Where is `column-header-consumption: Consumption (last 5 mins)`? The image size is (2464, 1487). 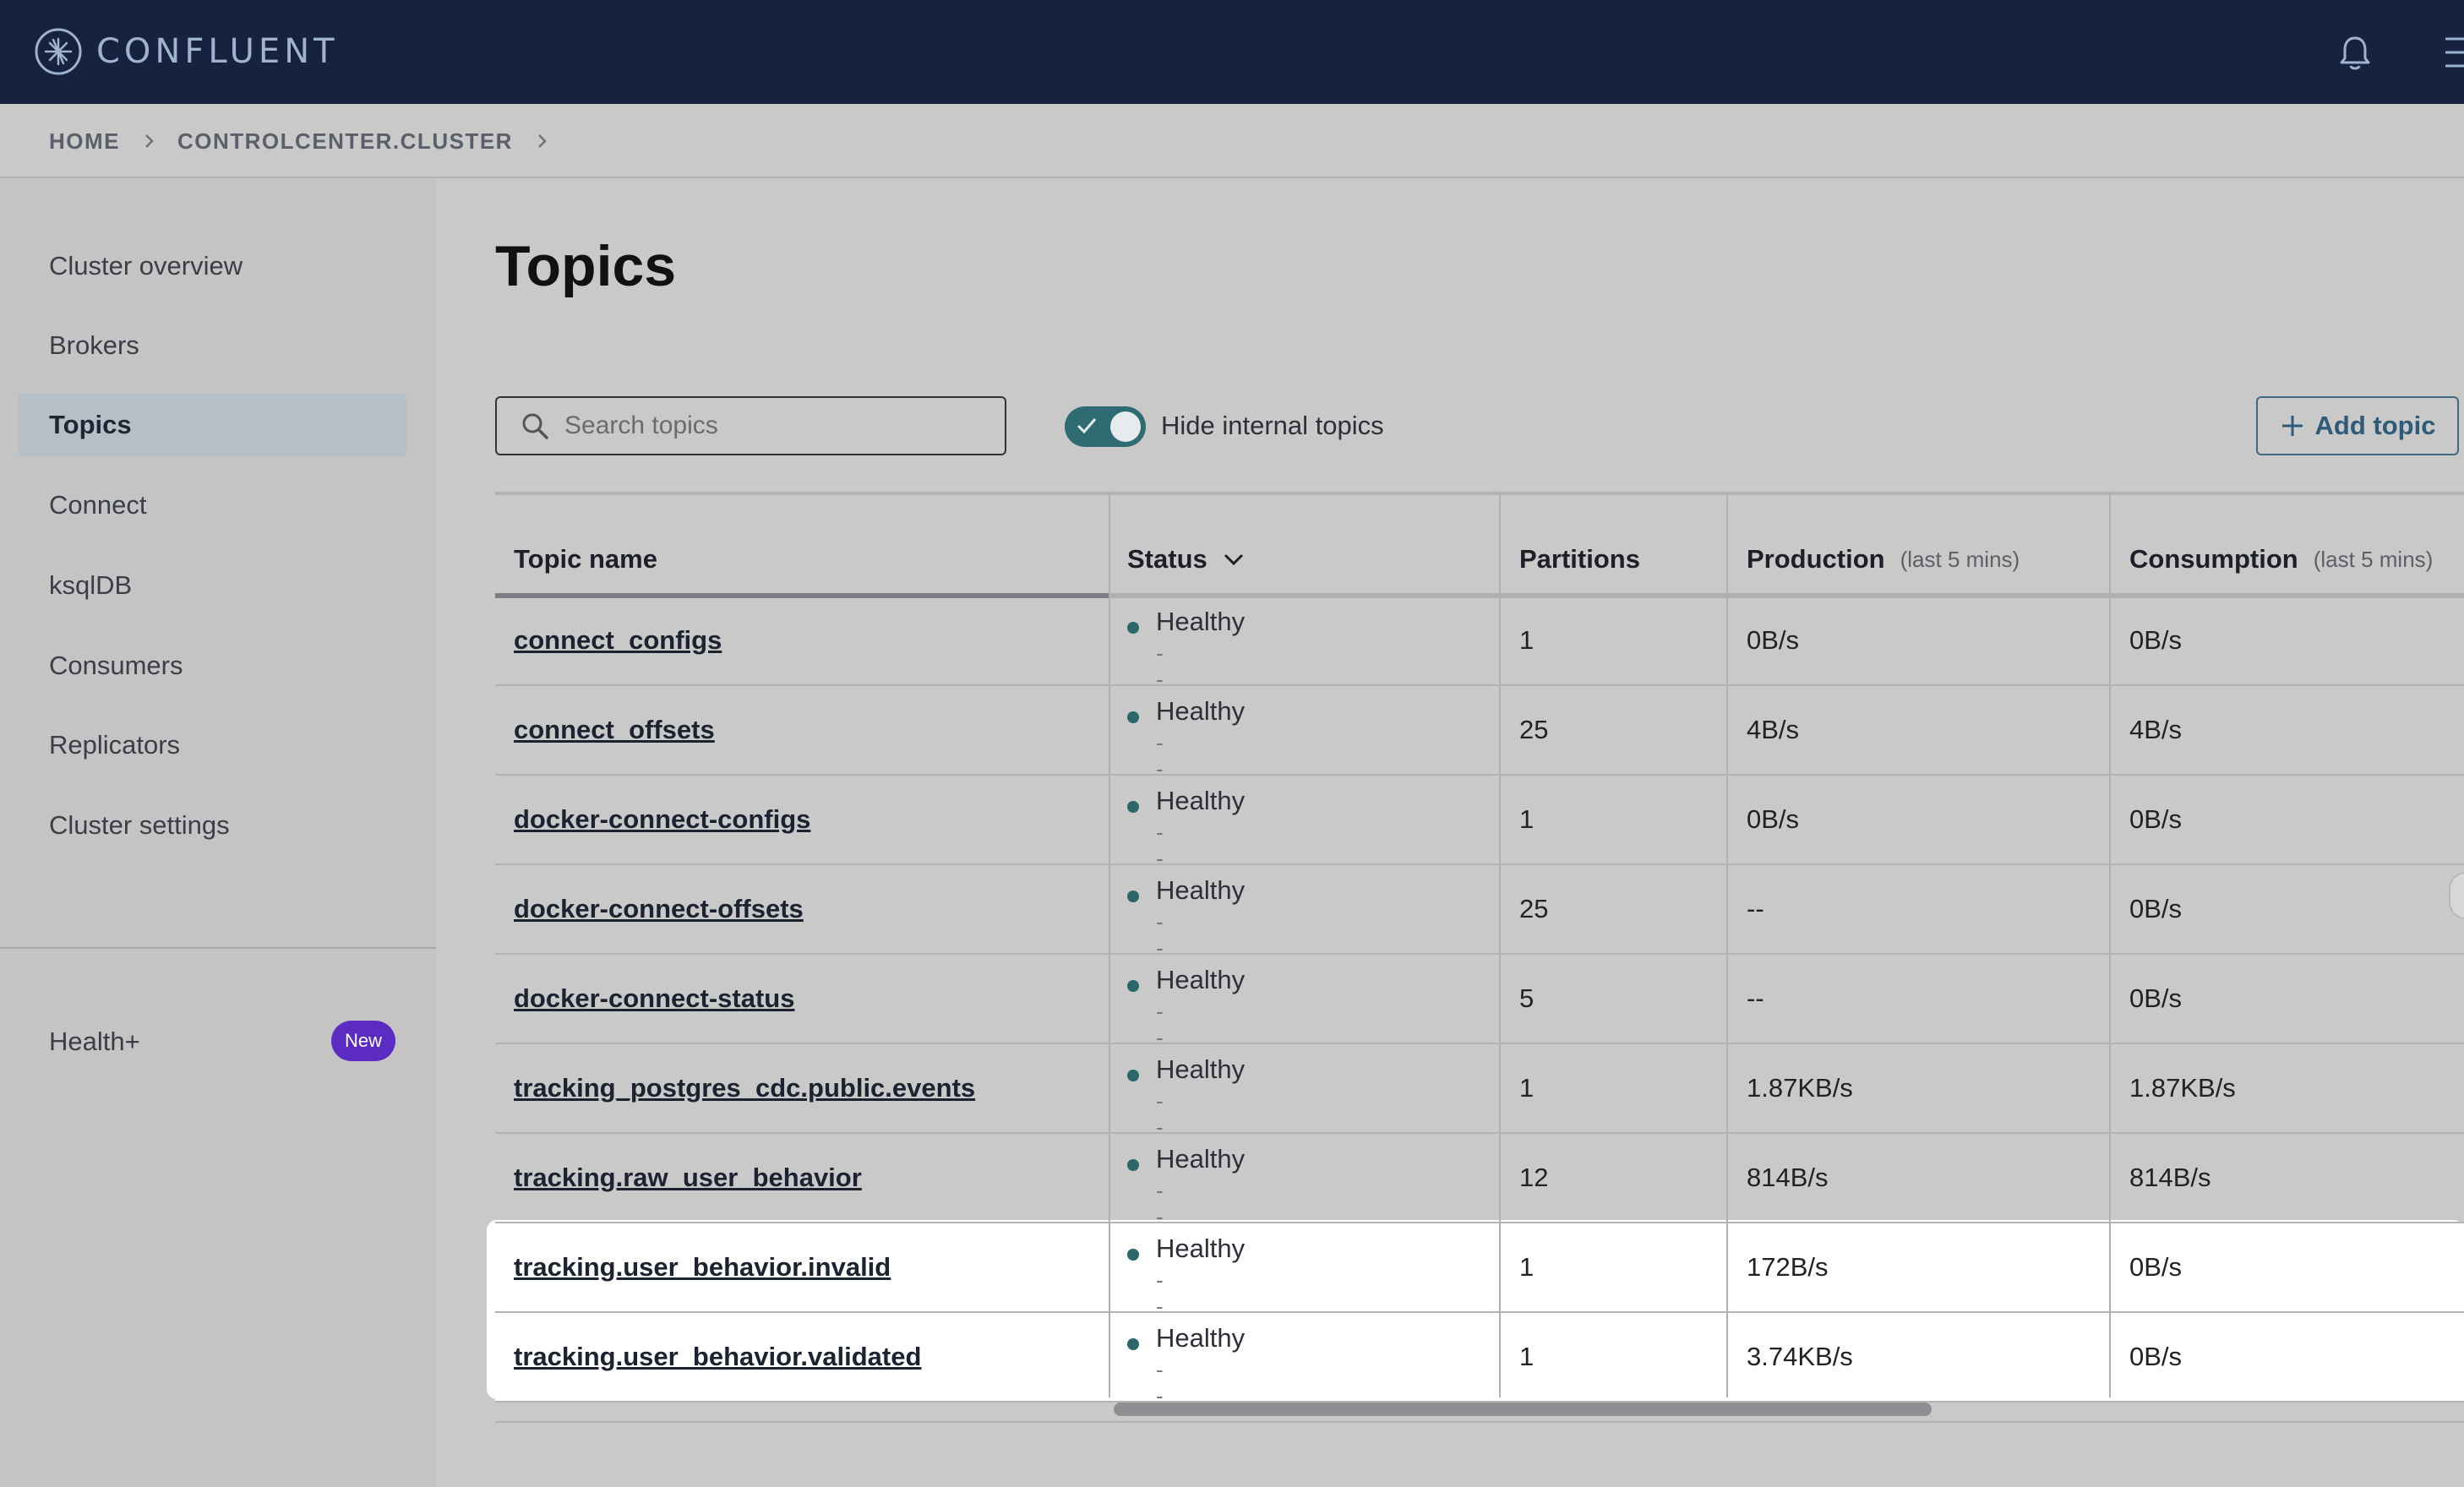
column-header-consumption: Consumption (last 5 mins) is located at coordinates (2281, 545).